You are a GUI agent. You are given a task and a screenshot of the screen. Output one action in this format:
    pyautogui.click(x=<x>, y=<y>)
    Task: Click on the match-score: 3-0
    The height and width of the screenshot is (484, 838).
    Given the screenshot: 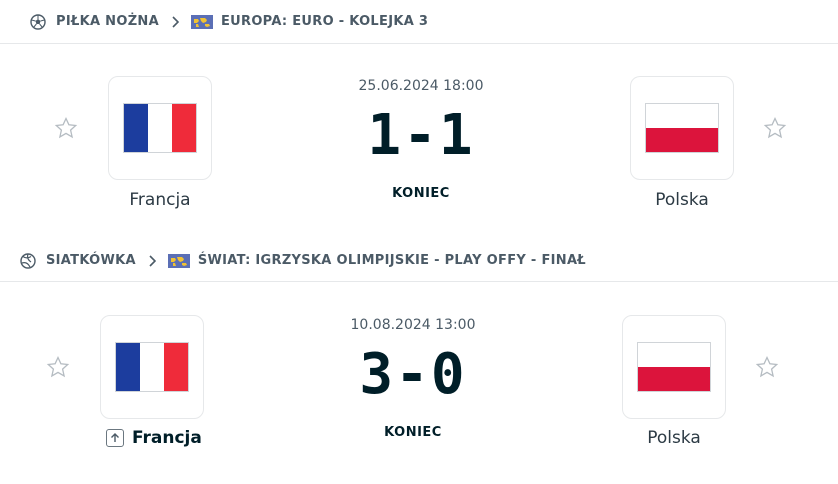 What is the action you would take?
    pyautogui.click(x=413, y=374)
    